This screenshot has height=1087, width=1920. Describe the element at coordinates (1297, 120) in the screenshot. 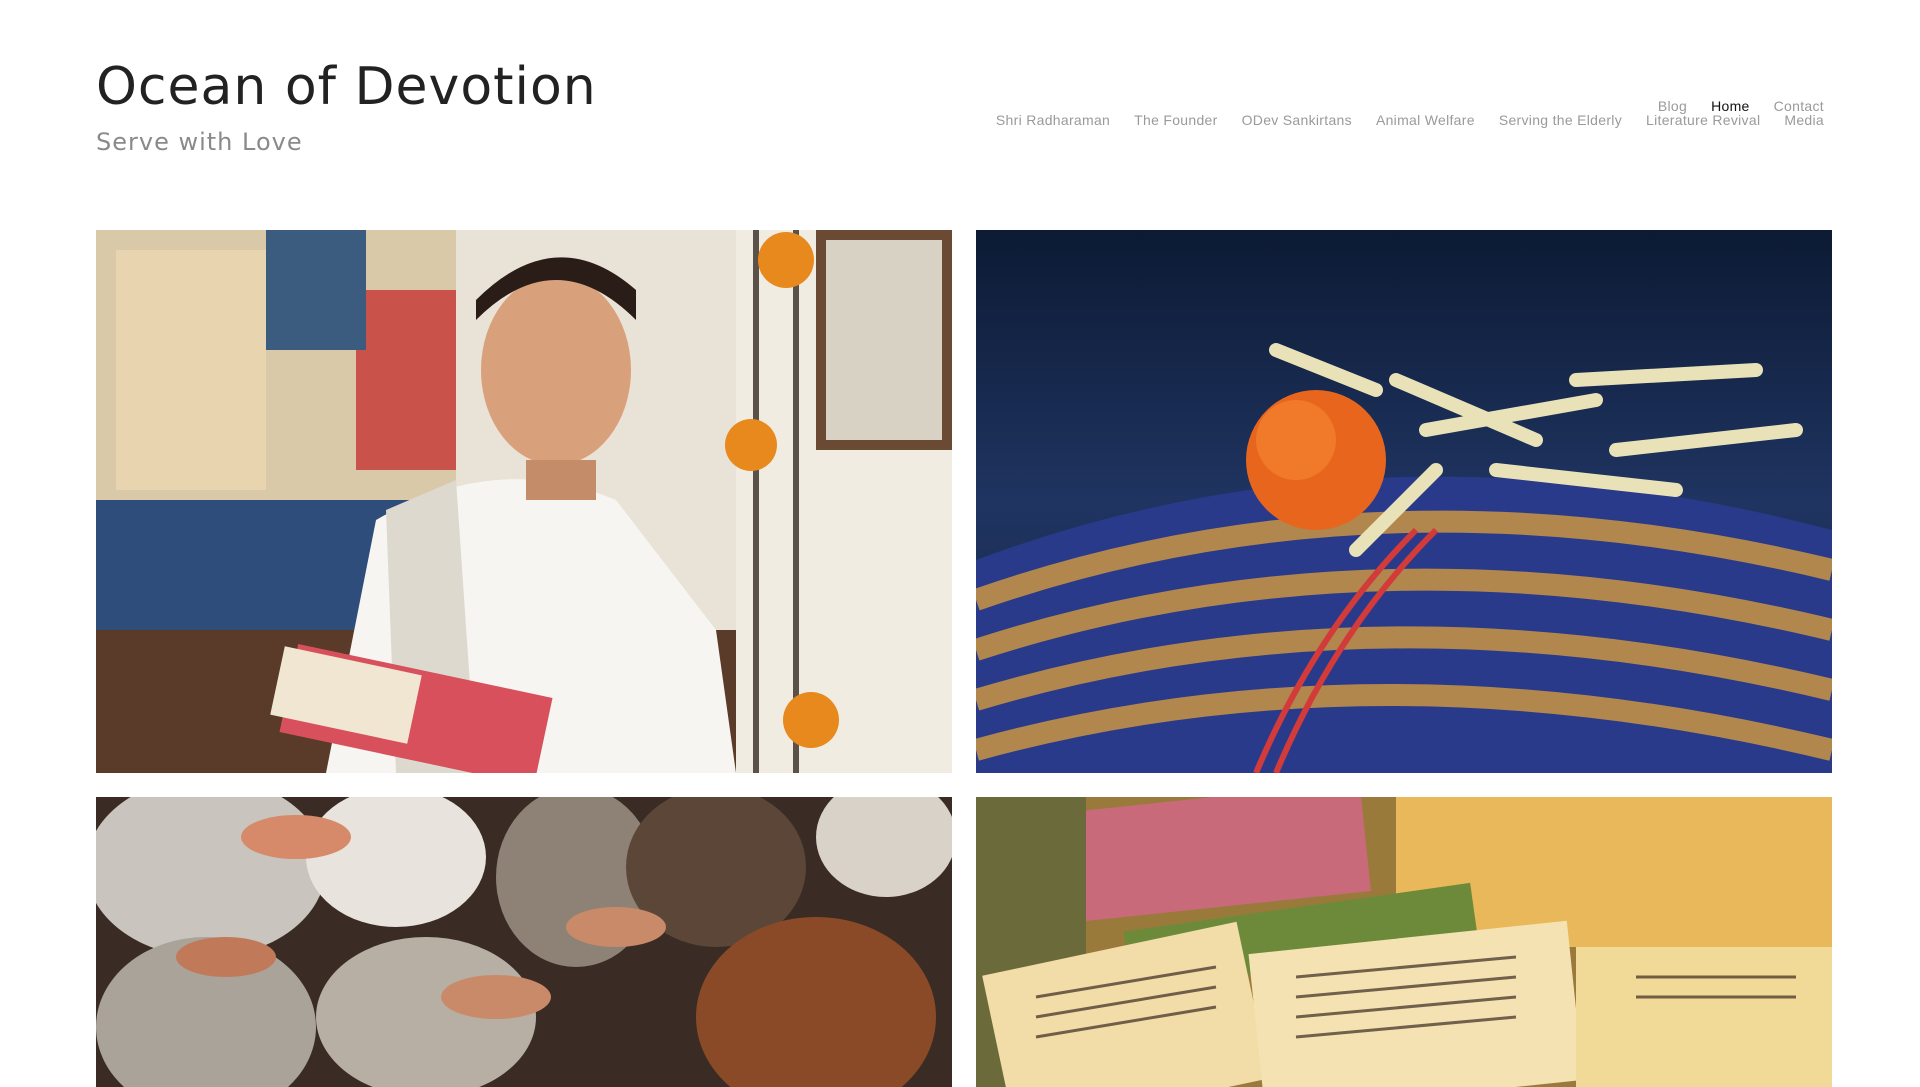

I see `nav-item-odev-sankirtans: ODev Sankirtans` at that location.